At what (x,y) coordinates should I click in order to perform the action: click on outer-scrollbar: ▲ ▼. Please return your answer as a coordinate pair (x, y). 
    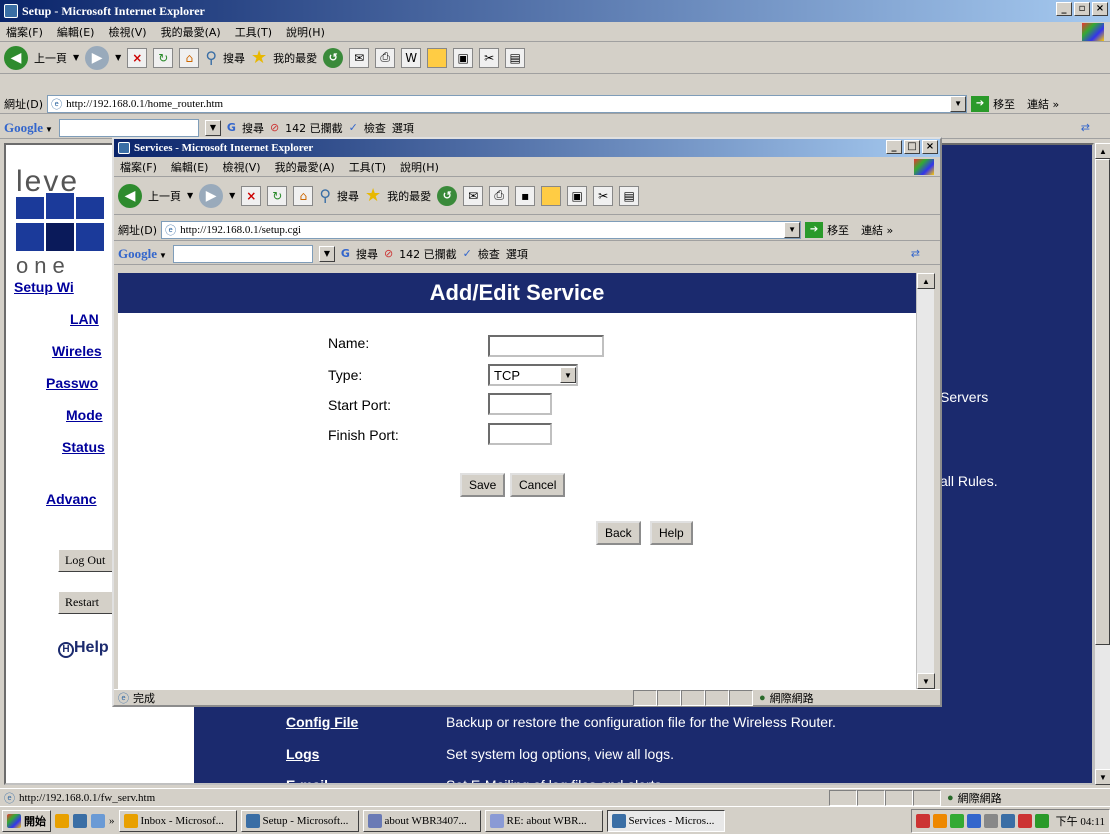
    Looking at the image, I should click on (1102, 464).